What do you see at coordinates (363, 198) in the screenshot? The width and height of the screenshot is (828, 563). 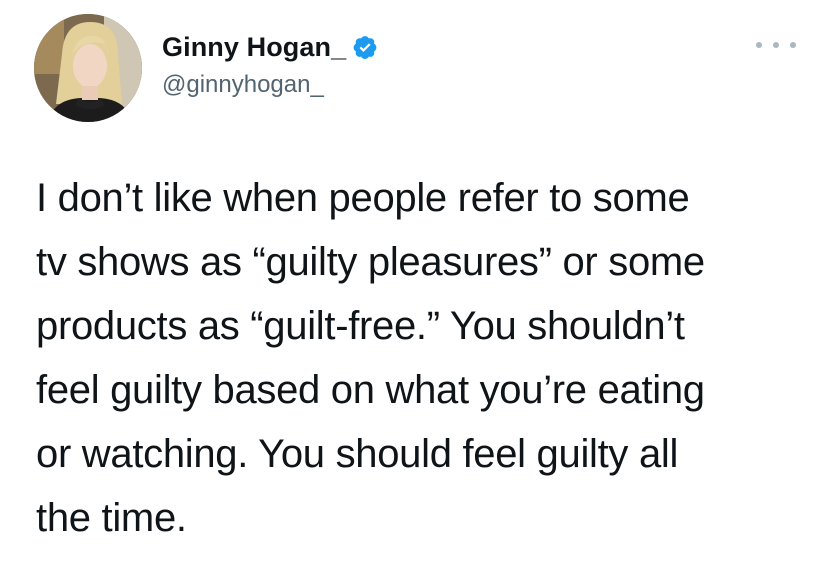 I see `tweet-line: I don’t like when people refer to some` at bounding box center [363, 198].